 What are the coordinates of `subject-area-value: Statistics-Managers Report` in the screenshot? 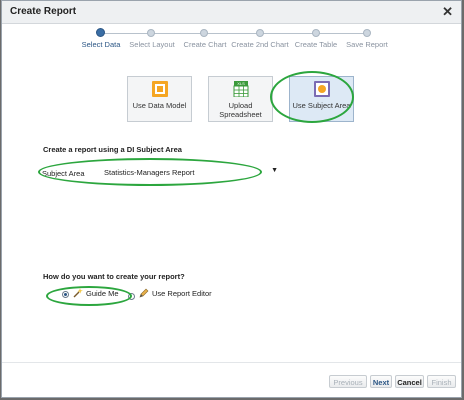 It's located at (149, 172).